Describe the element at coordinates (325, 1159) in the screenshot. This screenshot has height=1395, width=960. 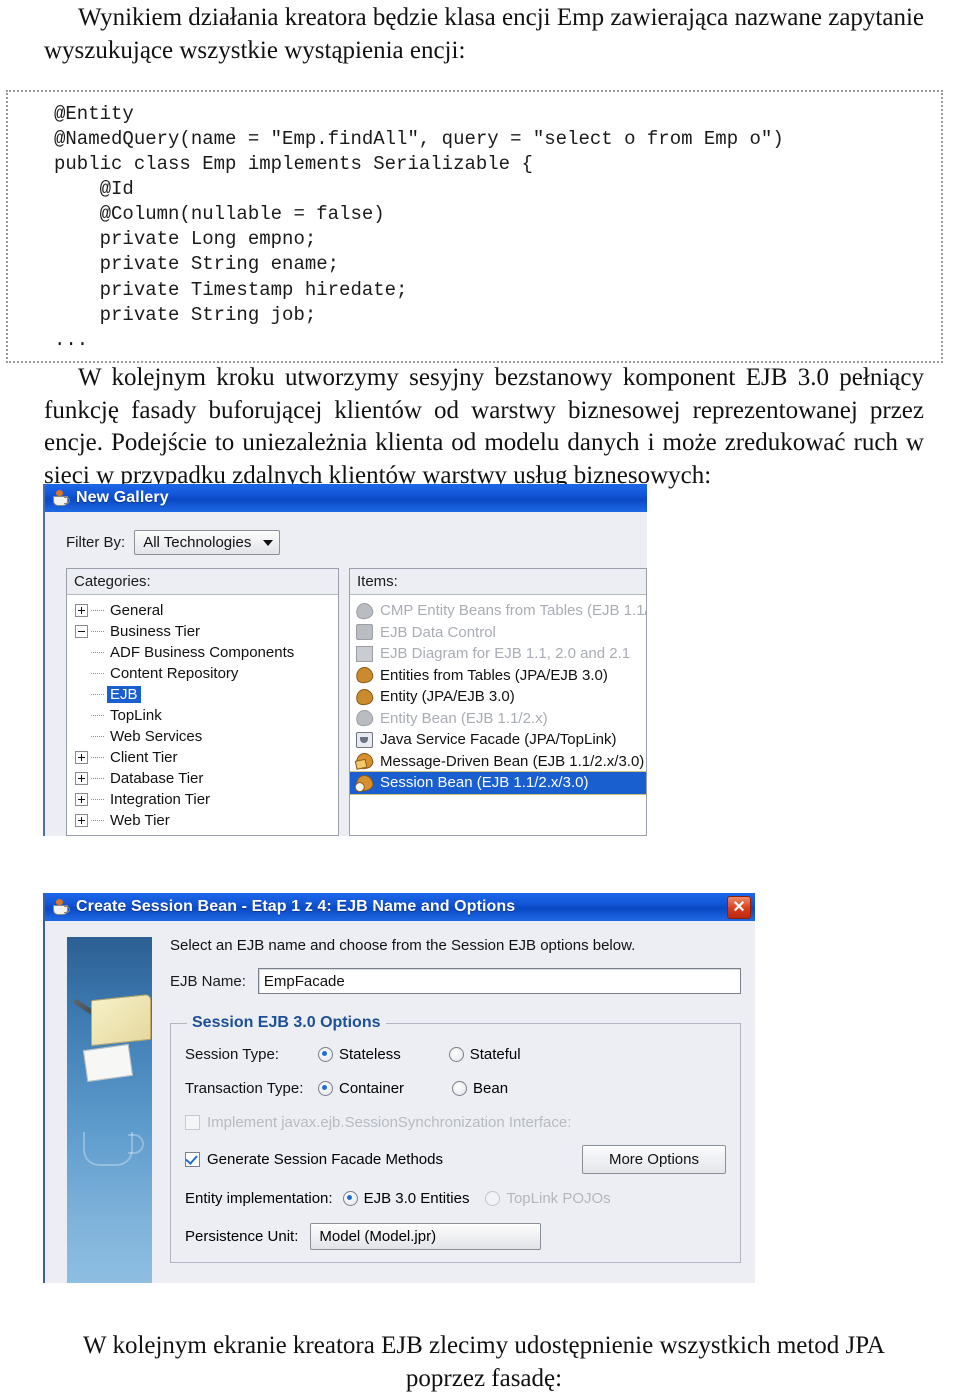
I see `generate-session-facade-label: Generate Session Facade Methods` at that location.